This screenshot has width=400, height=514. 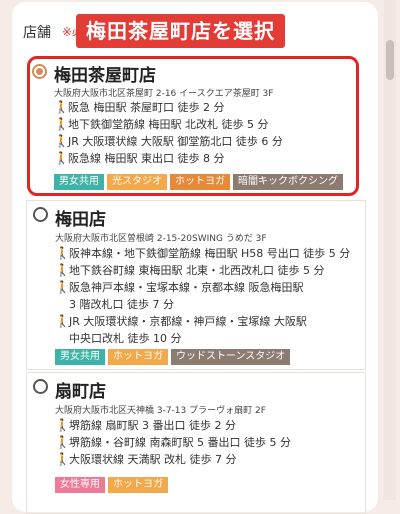 I want to click on access-line: 🚶 阪急神戸本線・宝塚本線・京都本線 阪急梅田駅, so click(x=179, y=287).